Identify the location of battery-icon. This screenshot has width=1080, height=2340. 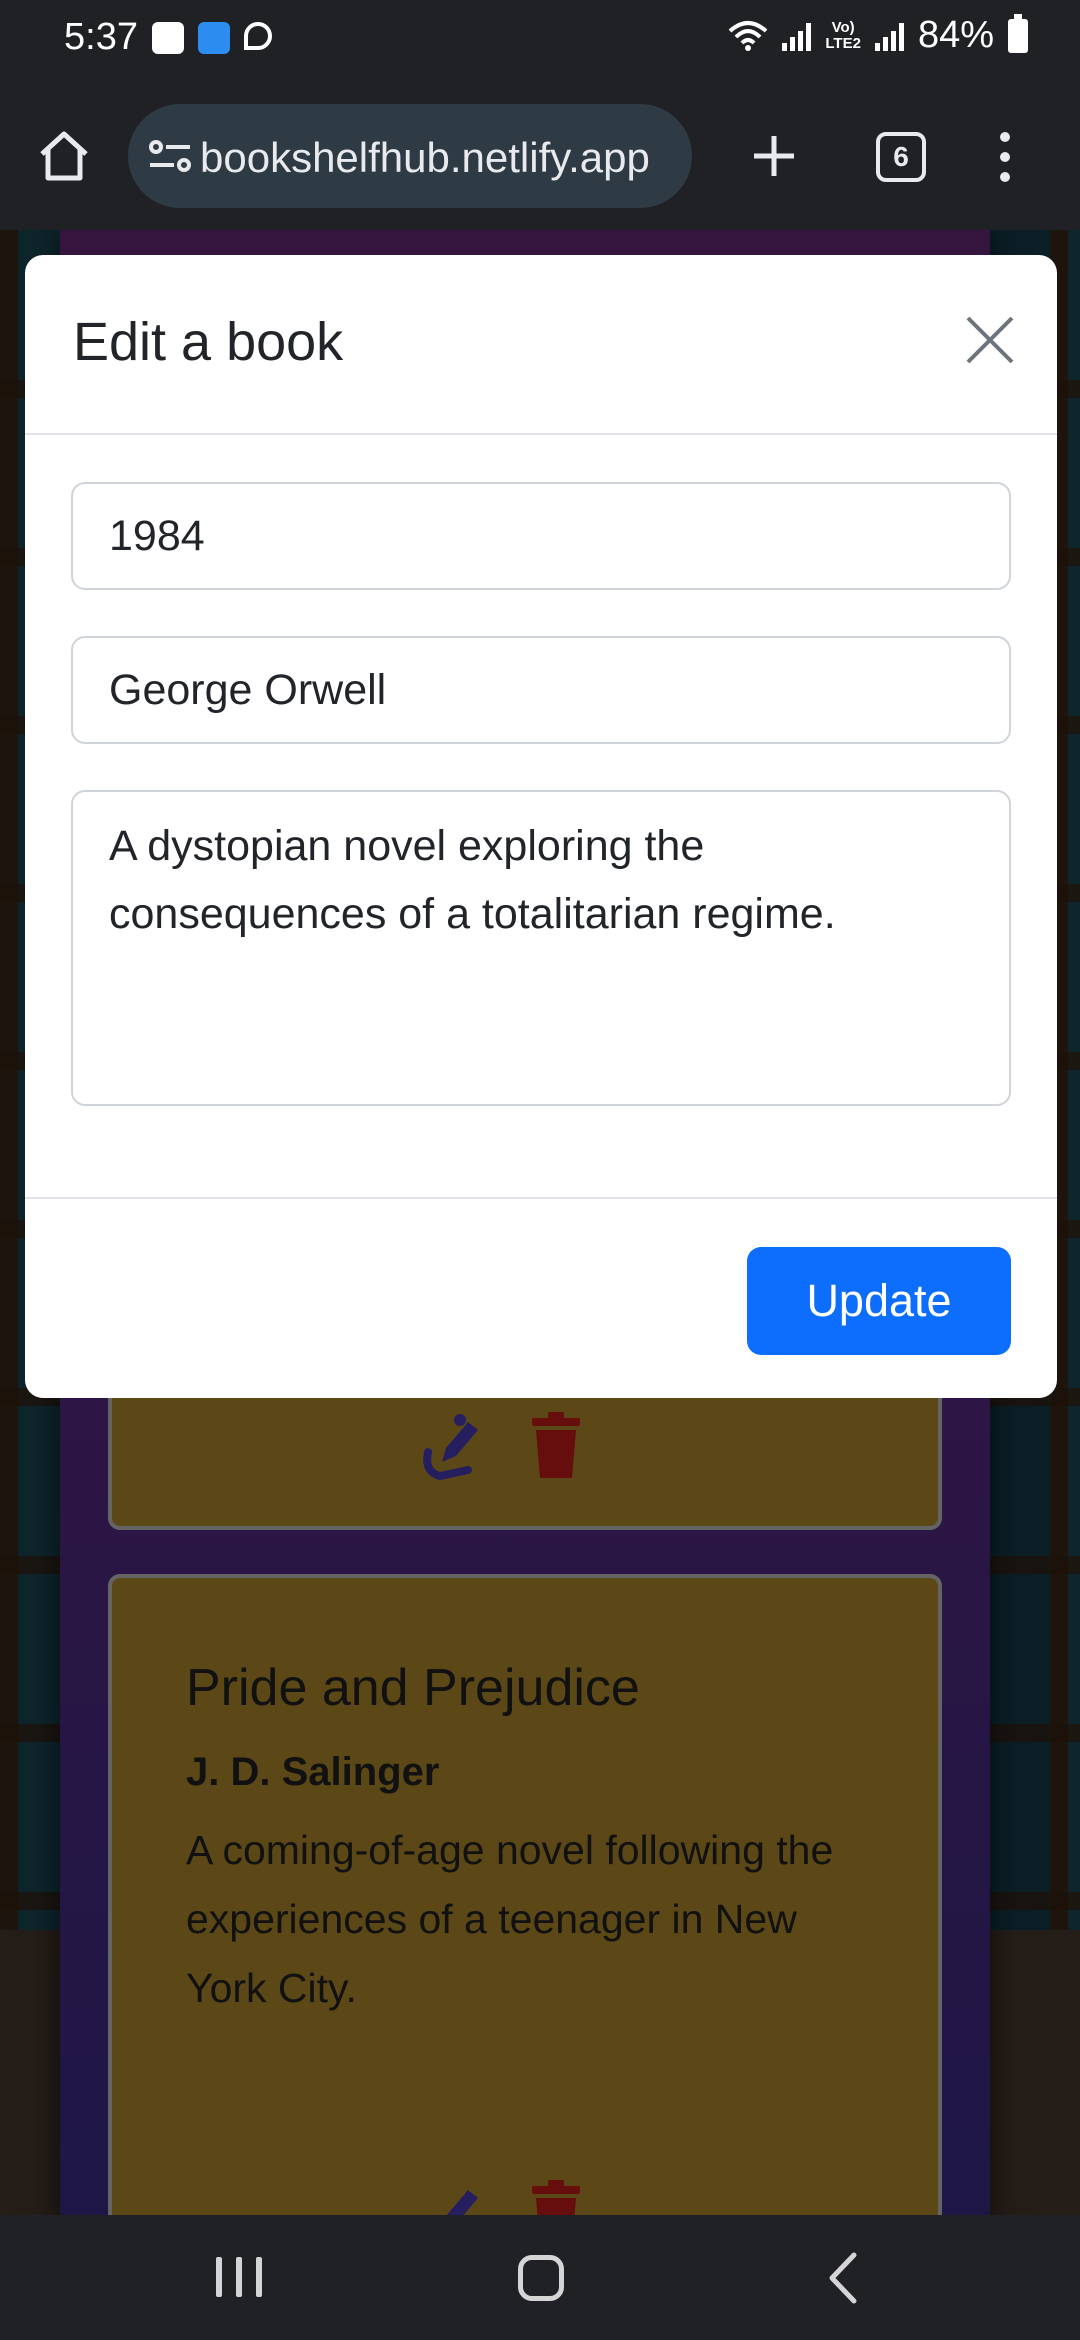
(1018, 33).